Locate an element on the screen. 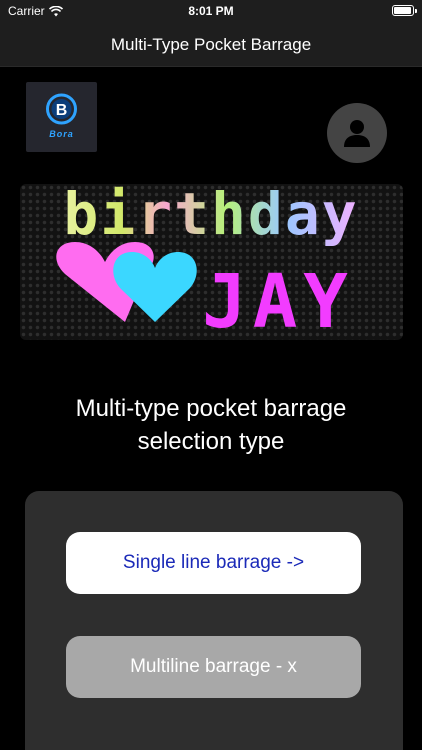 Image resolution: width=422 pixels, height=750 pixels. status-time: 8:01 PM is located at coordinates (211, 11).